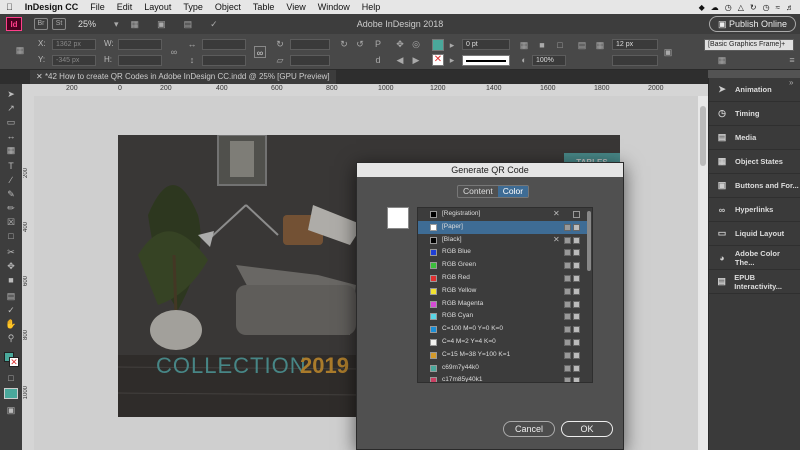 The width and height of the screenshot is (800, 450). What do you see at coordinates (582, 45) in the screenshot?
I see `text-wrap-icon: ▤` at bounding box center [582, 45].